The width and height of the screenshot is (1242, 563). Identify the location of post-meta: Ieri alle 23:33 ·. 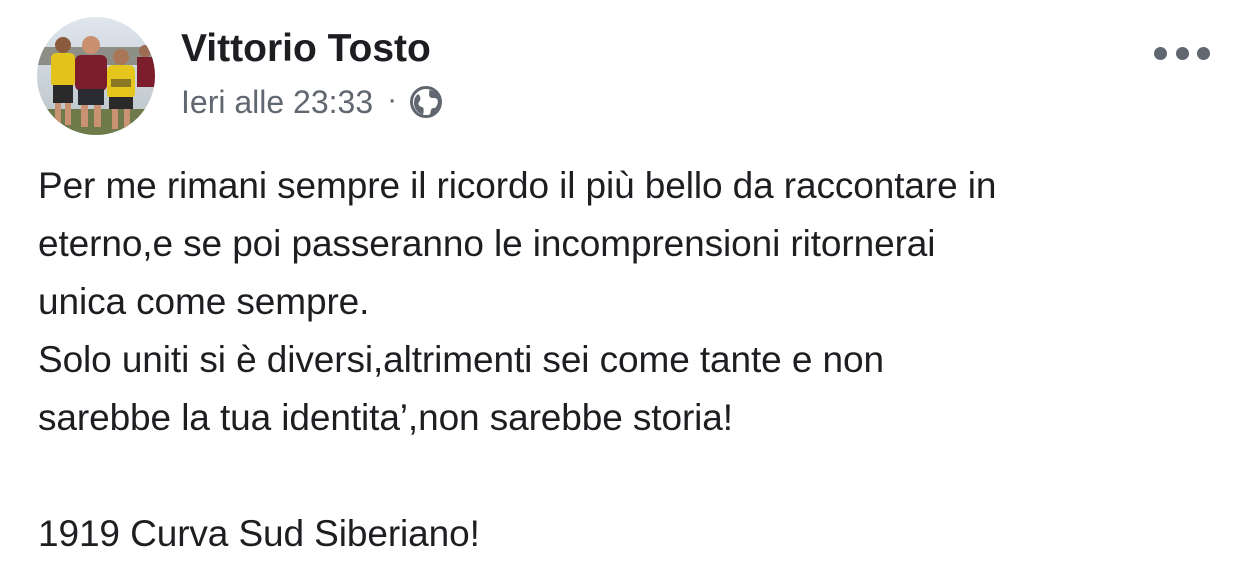
(312, 102).